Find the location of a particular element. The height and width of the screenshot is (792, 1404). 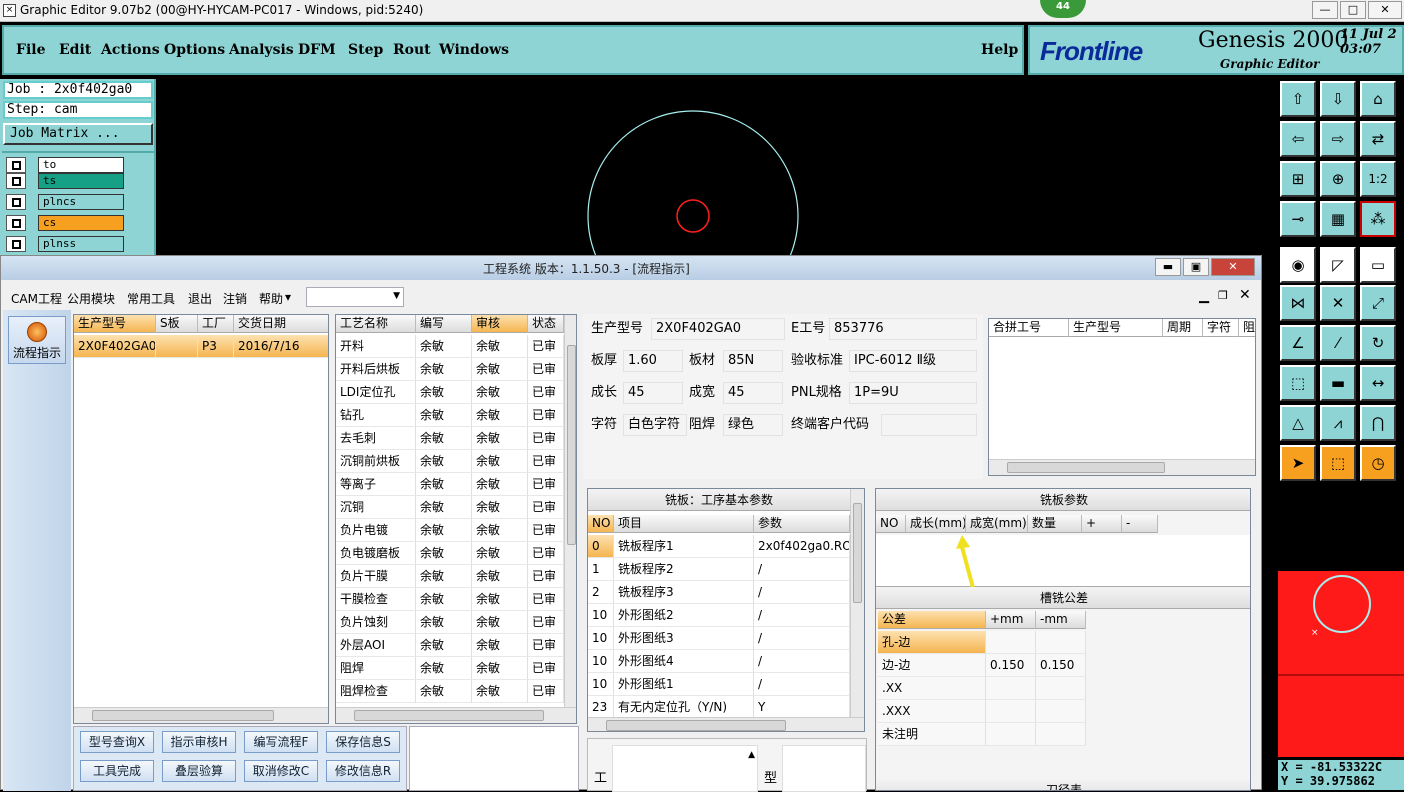

process-cell: 开料后烘板 is located at coordinates (376, 369).